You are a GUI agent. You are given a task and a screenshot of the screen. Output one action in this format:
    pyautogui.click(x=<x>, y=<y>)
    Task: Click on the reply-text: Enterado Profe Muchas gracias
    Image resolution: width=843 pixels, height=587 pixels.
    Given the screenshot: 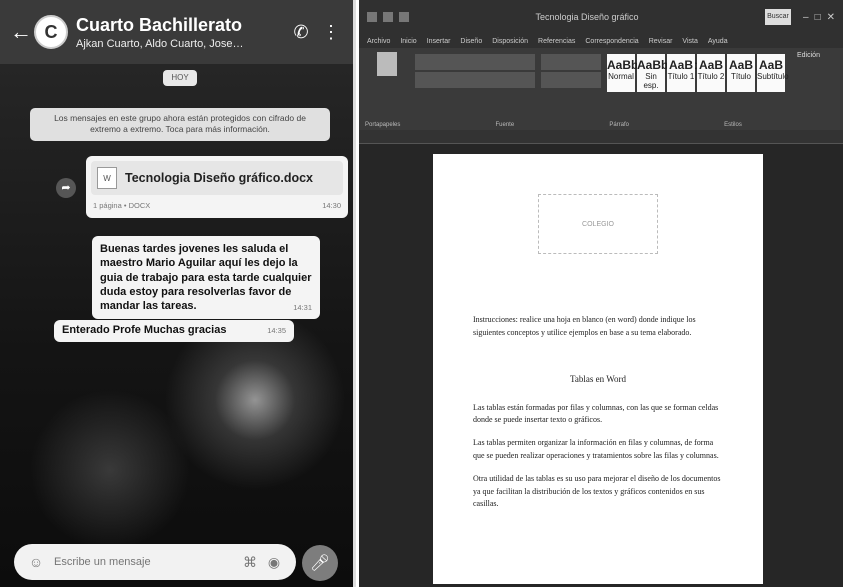 What is the action you would take?
    pyautogui.click(x=144, y=330)
    